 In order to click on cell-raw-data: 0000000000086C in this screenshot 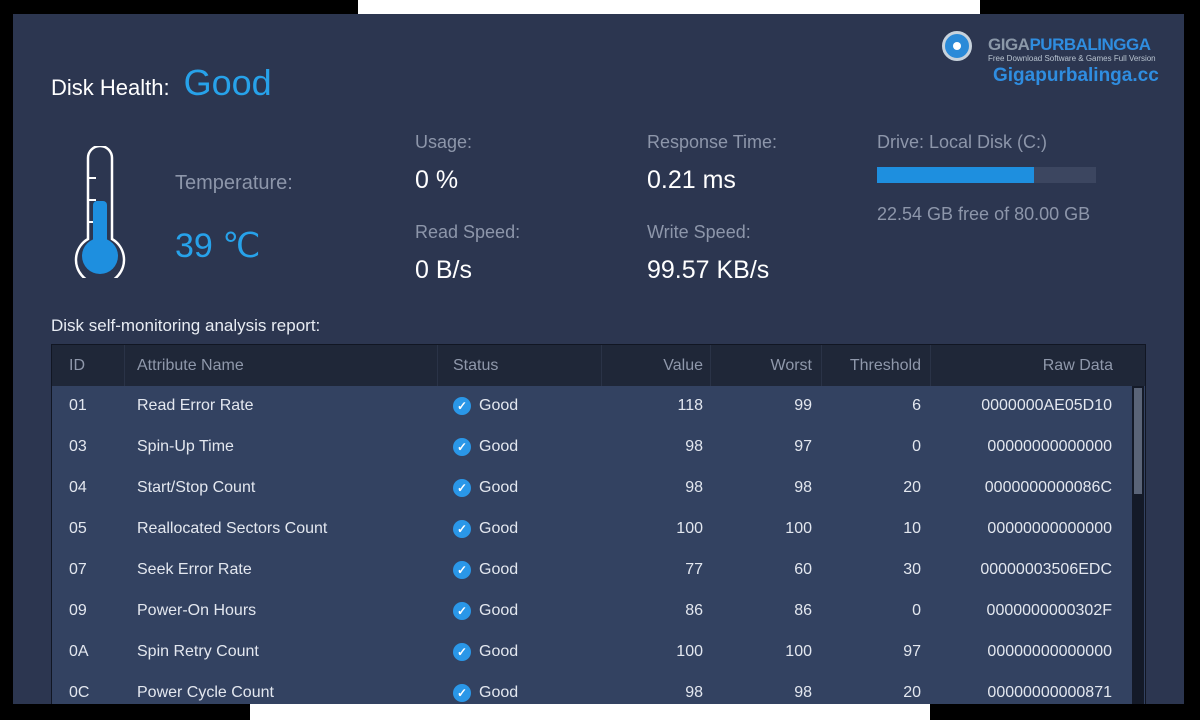, I will do `click(1048, 487)`.